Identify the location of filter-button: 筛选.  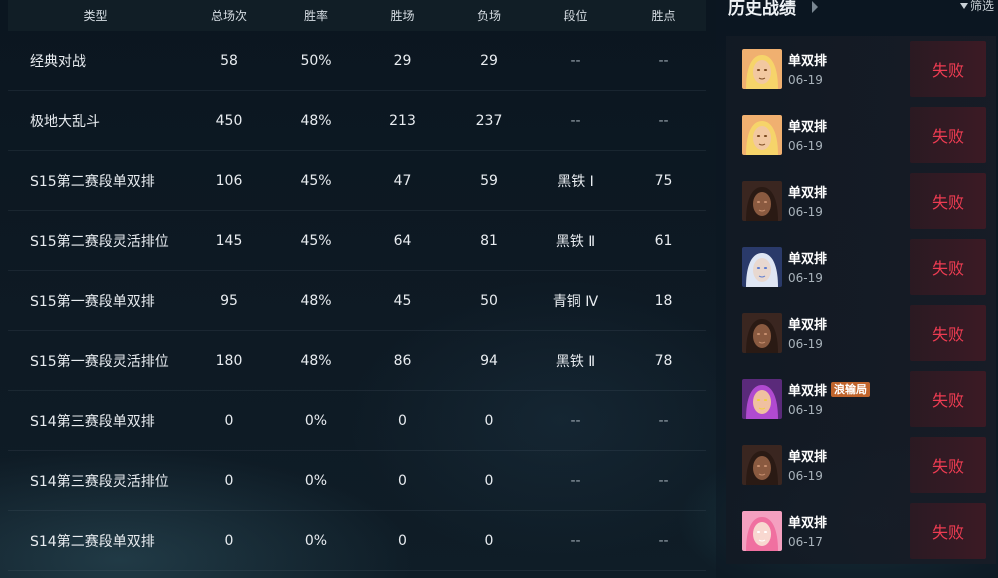
(976, 7).